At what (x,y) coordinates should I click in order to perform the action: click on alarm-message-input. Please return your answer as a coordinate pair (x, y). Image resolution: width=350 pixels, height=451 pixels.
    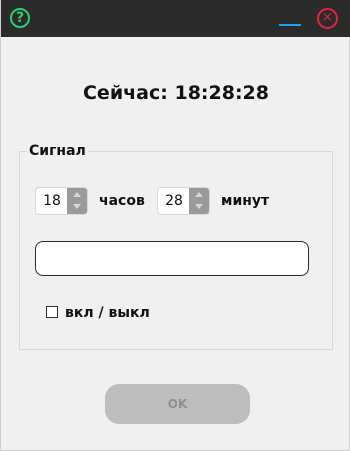
    Looking at the image, I should click on (172, 258).